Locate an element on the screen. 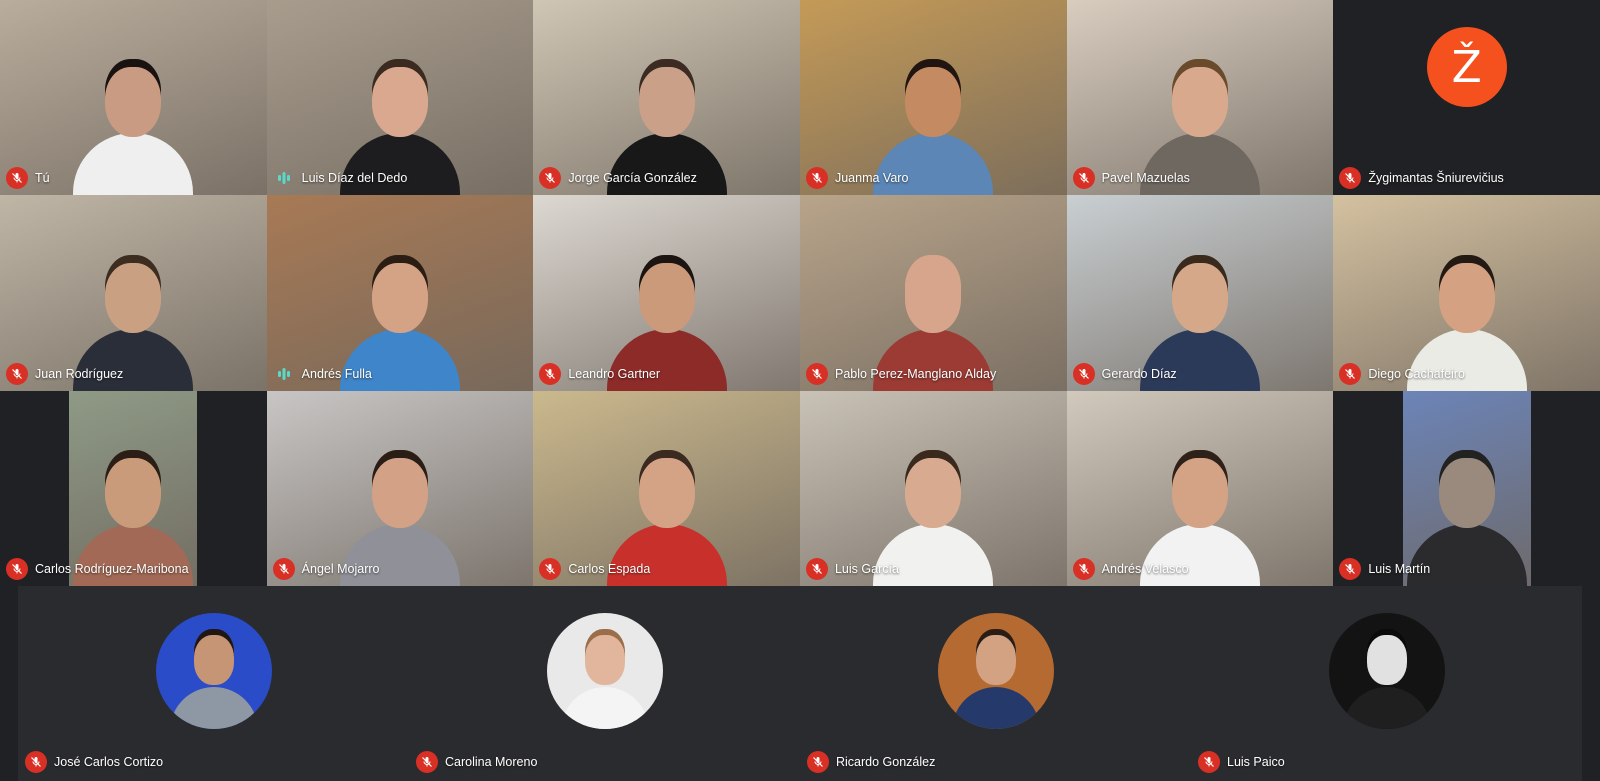 The image size is (1600, 781). participant-name: Luis García is located at coordinates (866, 568).